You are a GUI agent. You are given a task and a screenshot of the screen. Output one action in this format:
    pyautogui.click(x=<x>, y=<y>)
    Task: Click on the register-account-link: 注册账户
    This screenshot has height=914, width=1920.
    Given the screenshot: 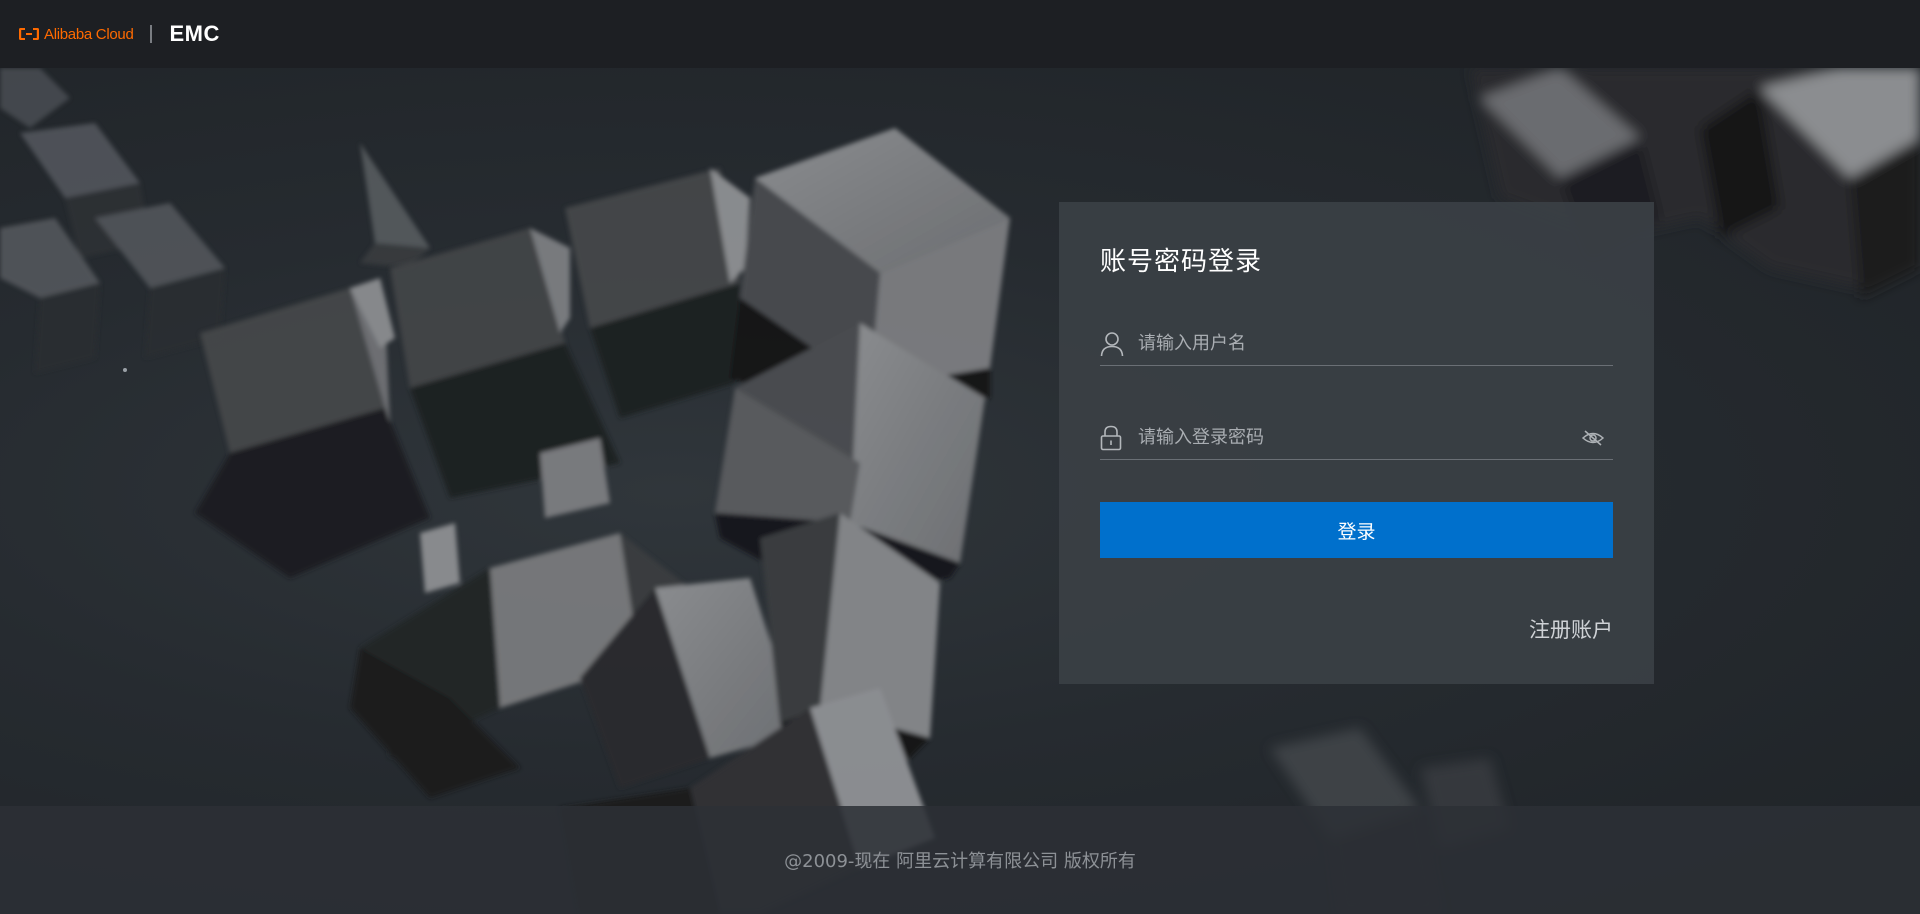 What is the action you would take?
    pyautogui.click(x=1571, y=629)
    